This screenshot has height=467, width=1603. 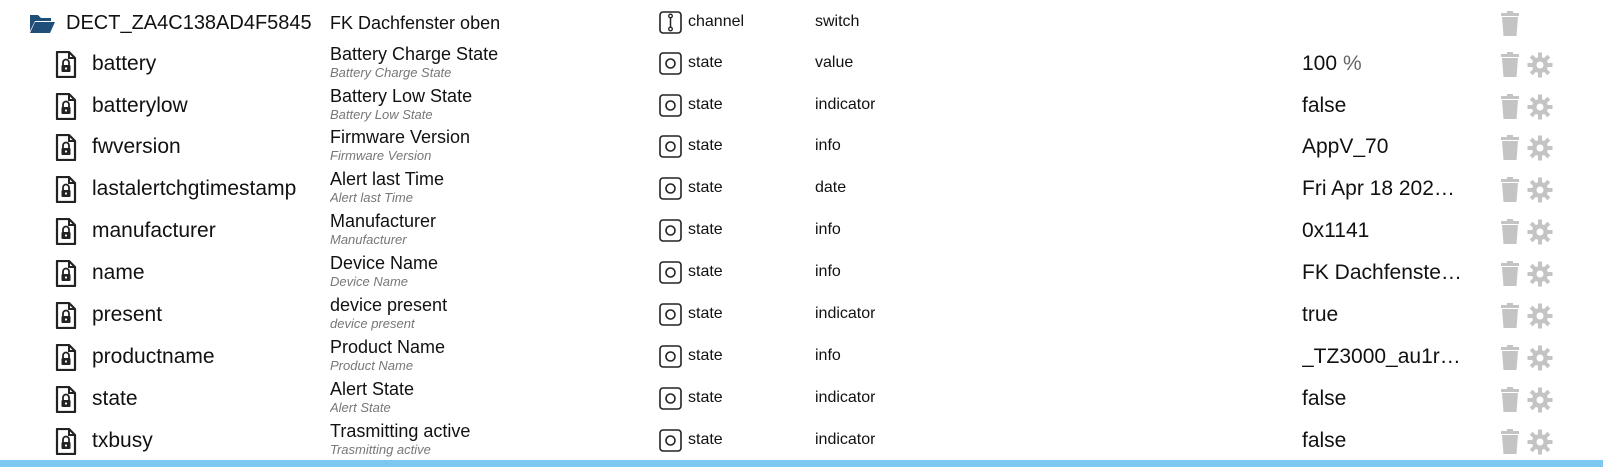 I want to click on state-name-desc: Battery Low State, so click(x=381, y=114).